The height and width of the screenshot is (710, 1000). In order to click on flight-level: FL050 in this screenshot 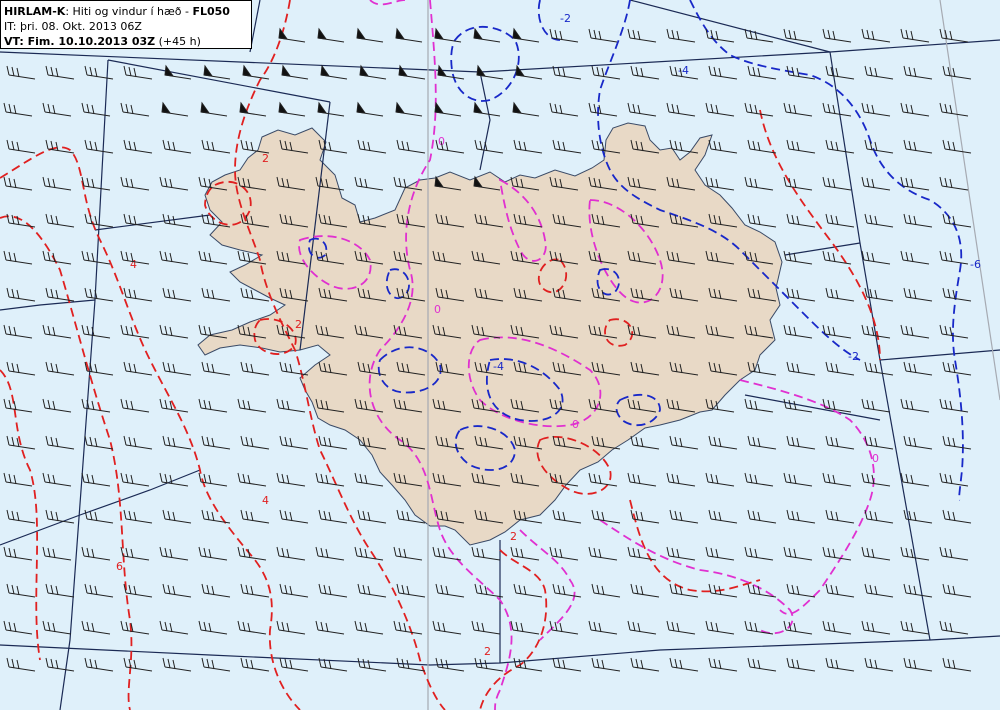, I will do `click(211, 11)`.